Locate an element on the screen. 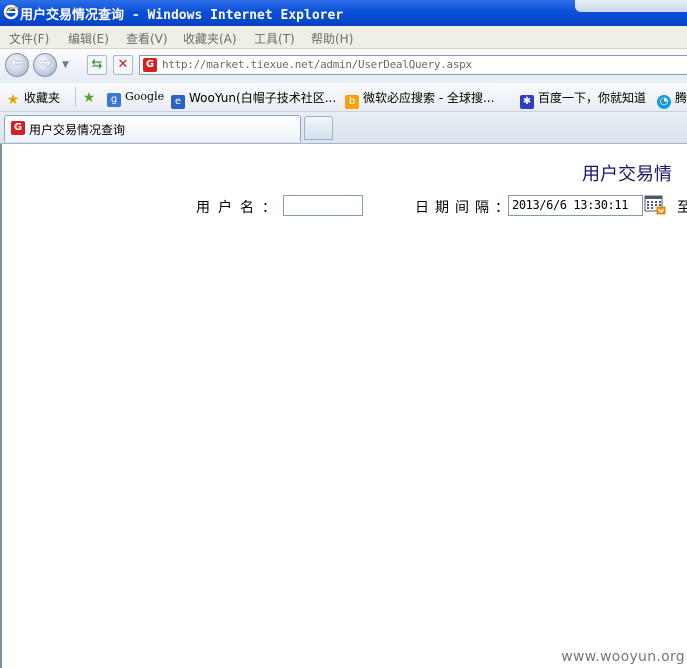 The width and height of the screenshot is (687, 668). refresh-button: ⇆ is located at coordinates (97, 65).